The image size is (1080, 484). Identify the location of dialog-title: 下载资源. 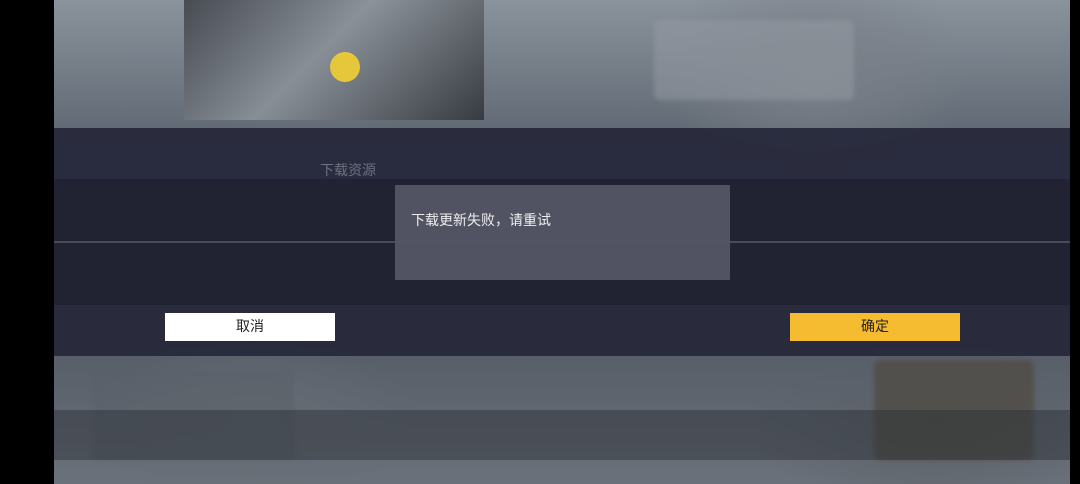
(348, 171).